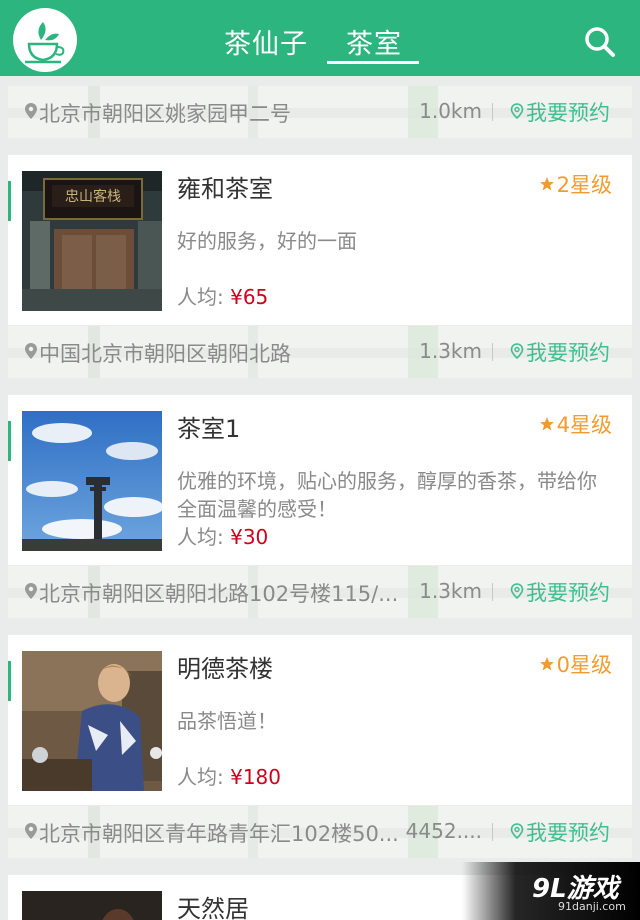  Describe the element at coordinates (387, 495) in the screenshot. I see `teahouse-description: 优雅的环境，贴心的服务，醇厚的香茶，带给你全面温馨的感受！` at that location.